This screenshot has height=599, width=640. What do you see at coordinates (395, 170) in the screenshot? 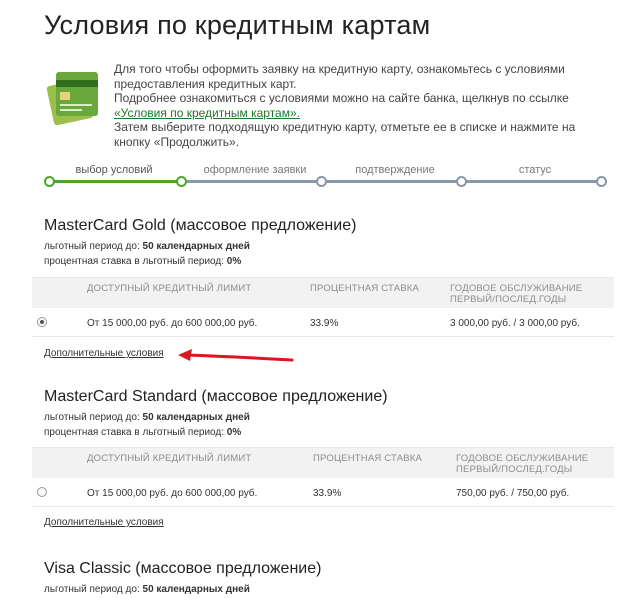
I see `step-label-confirmation: подтверждение` at bounding box center [395, 170].